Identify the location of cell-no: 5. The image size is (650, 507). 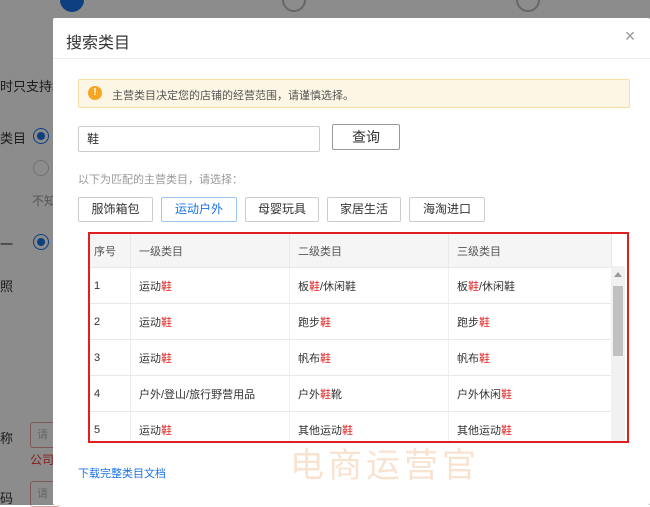
(110, 426).